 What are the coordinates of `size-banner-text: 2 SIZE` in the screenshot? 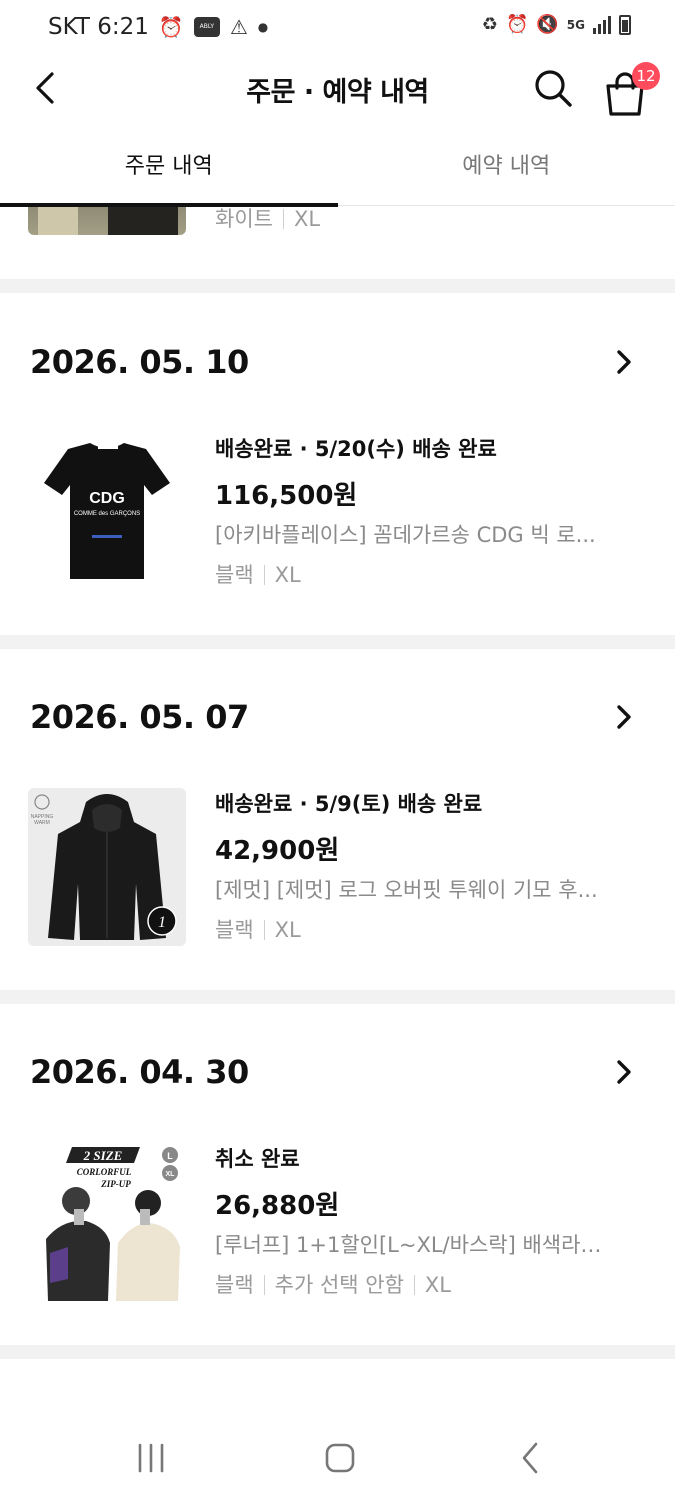 It's located at (103, 1155).